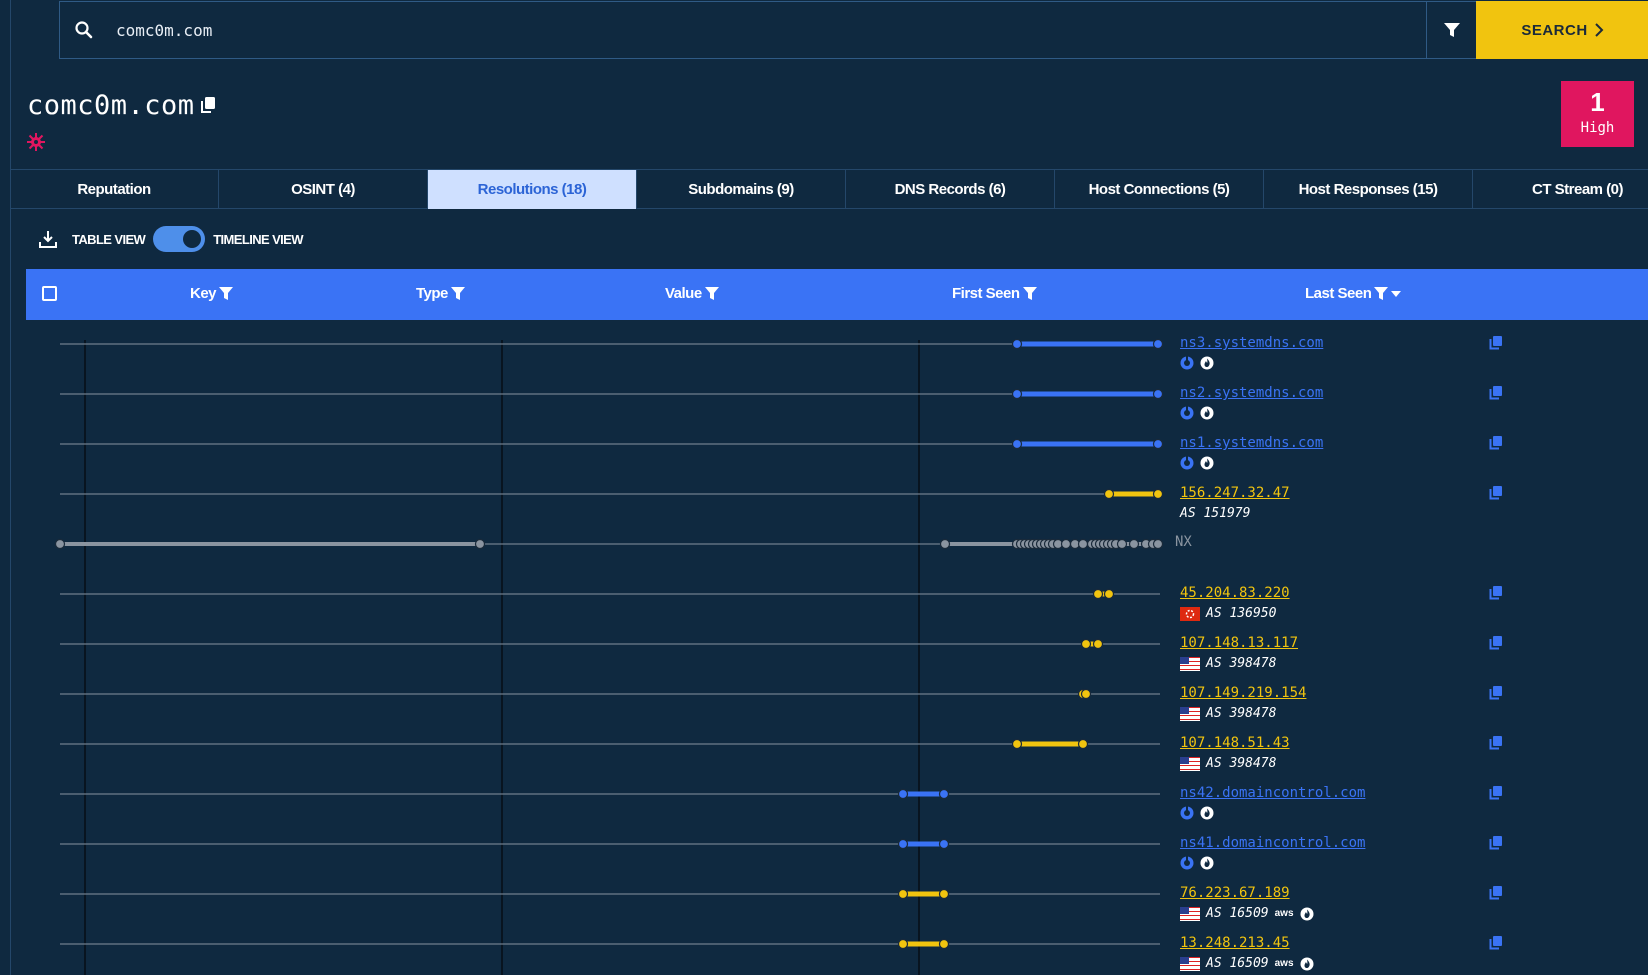 The image size is (1648, 975). What do you see at coordinates (994, 293) in the screenshot?
I see `column-header-first-seen: First Seen` at bounding box center [994, 293].